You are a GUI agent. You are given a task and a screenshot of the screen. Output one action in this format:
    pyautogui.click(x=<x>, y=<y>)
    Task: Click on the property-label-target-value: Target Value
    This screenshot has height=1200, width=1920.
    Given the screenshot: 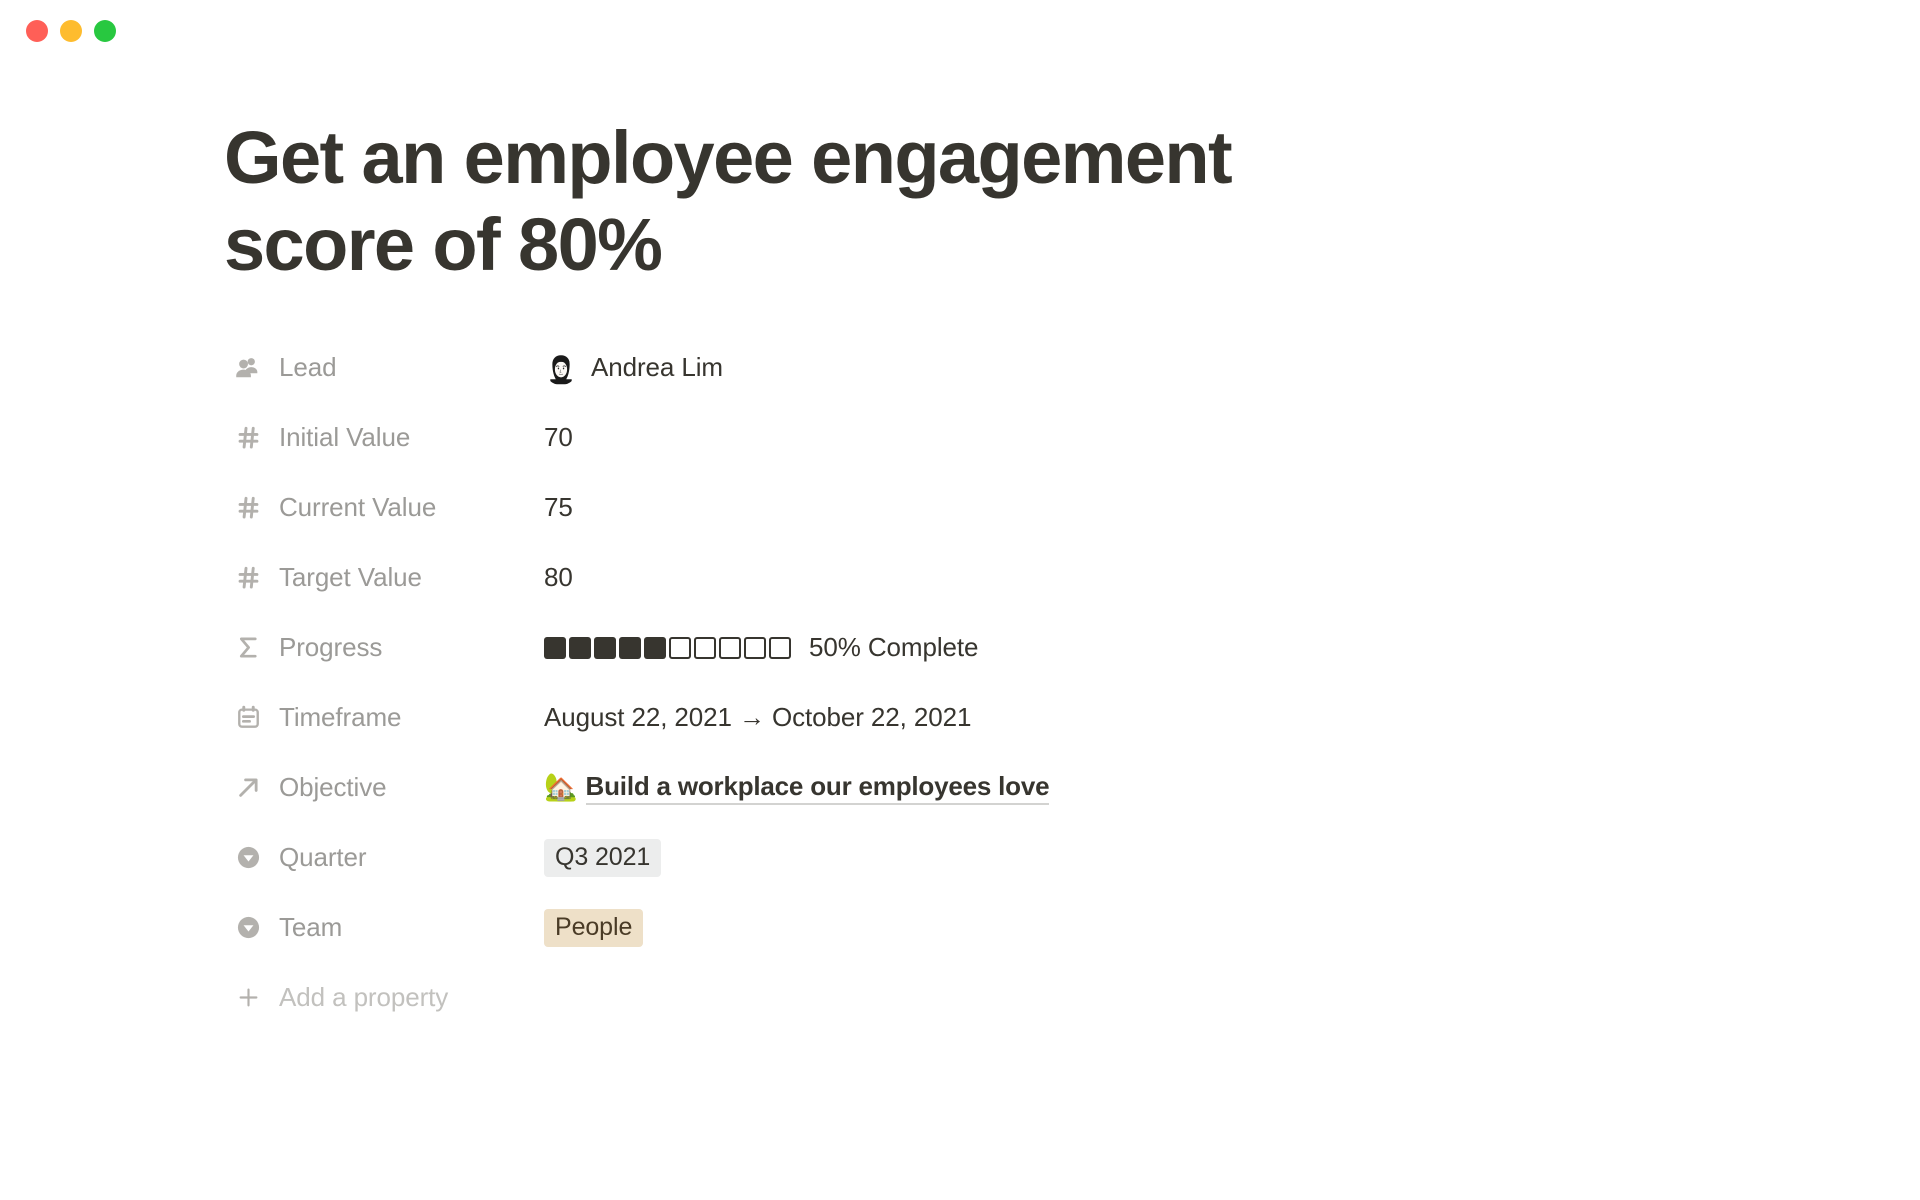 What is the action you would take?
    pyautogui.click(x=384, y=577)
    